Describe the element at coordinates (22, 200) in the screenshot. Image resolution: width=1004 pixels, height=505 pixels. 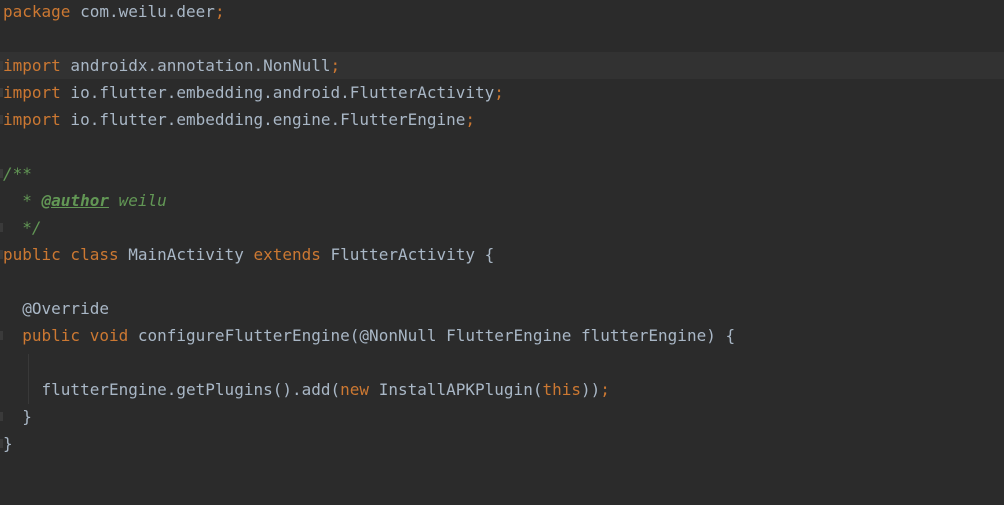
I see `code-token: *` at that location.